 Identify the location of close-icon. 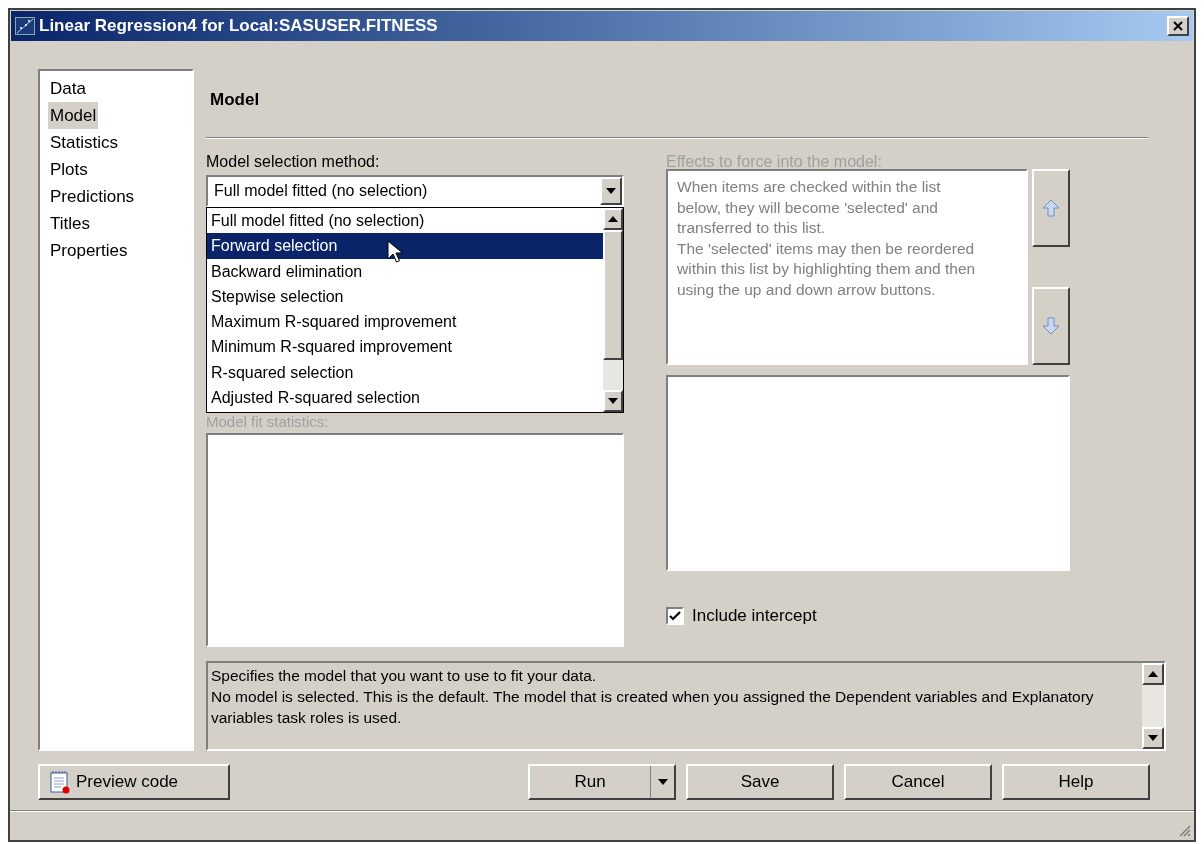
(1178, 26).